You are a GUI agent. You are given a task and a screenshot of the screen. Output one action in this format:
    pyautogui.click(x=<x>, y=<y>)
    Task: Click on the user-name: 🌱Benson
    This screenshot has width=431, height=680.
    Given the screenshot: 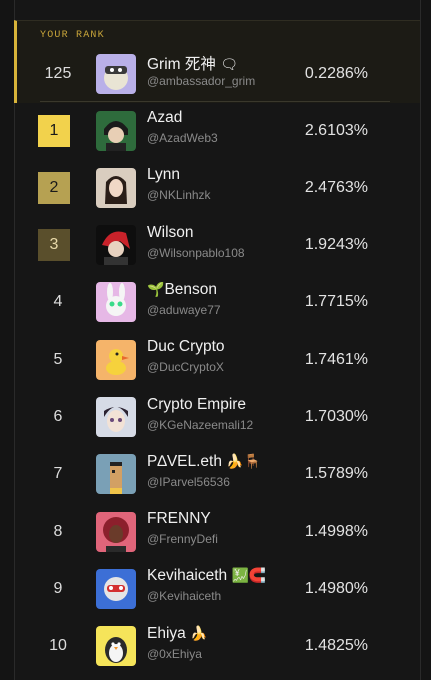 What is the action you would take?
    pyautogui.click(x=182, y=290)
    